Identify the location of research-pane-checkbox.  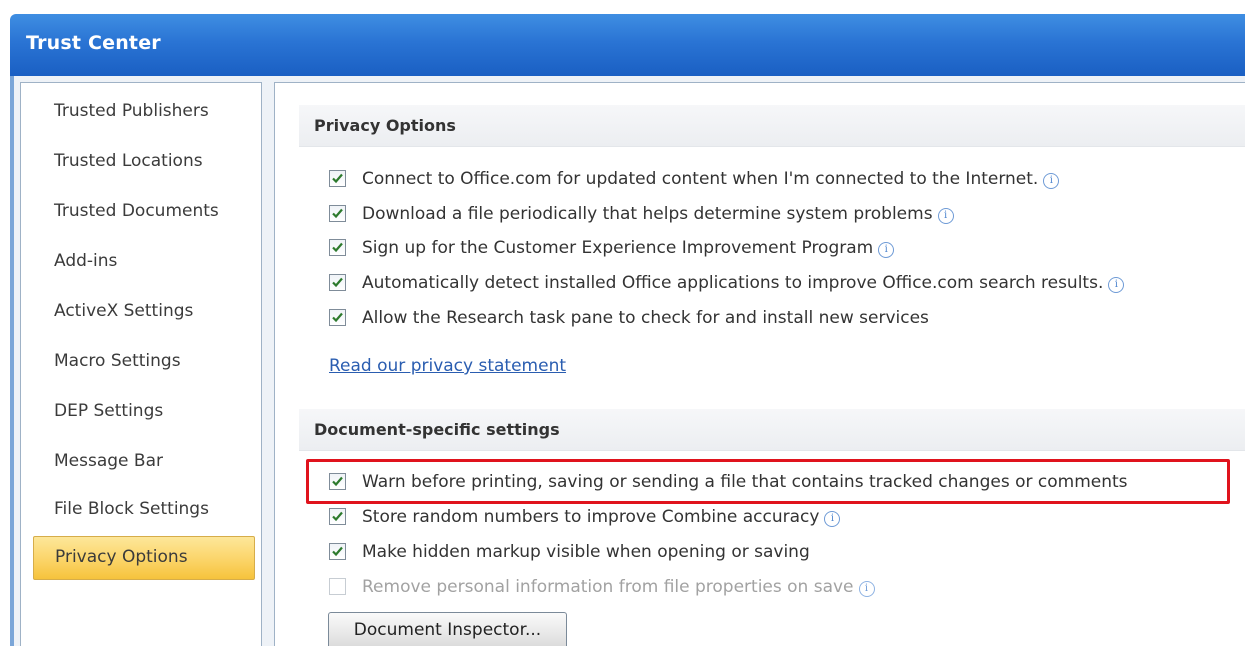
(337, 317).